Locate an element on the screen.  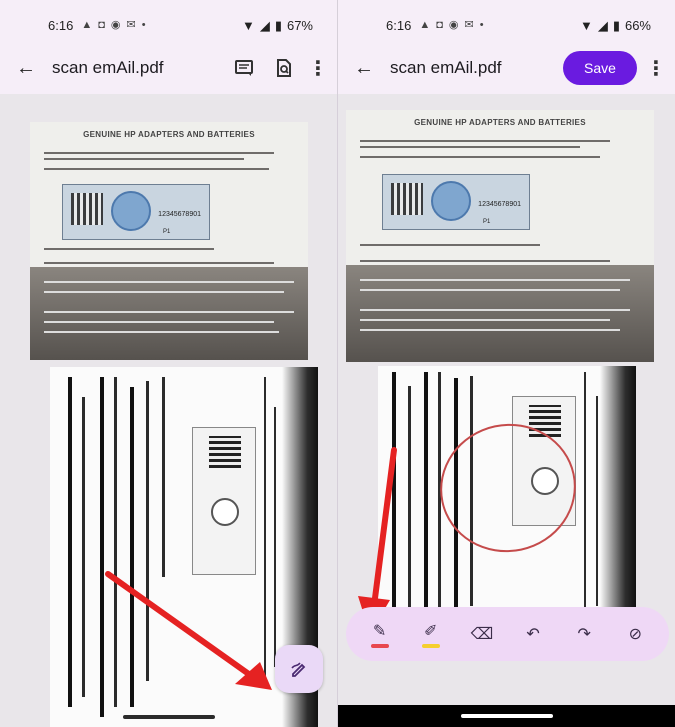
eraser-tool: ⌫ is located at coordinates (482, 634).